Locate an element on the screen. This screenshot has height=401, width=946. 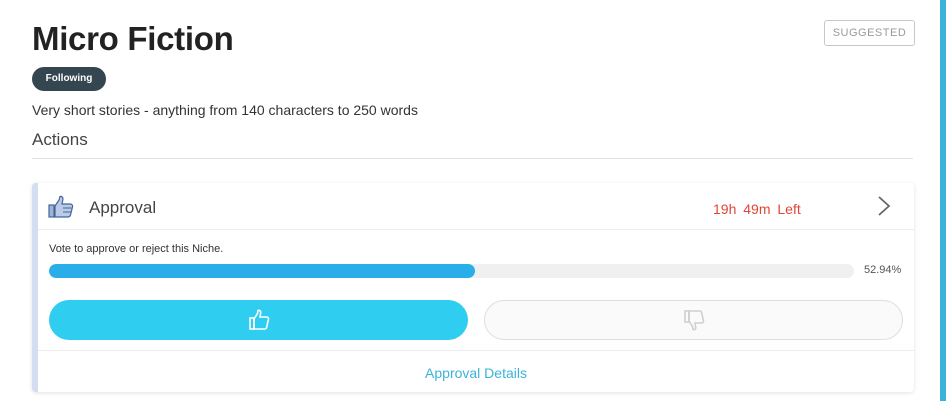
page-title: Micro Fiction is located at coordinates (133, 38).